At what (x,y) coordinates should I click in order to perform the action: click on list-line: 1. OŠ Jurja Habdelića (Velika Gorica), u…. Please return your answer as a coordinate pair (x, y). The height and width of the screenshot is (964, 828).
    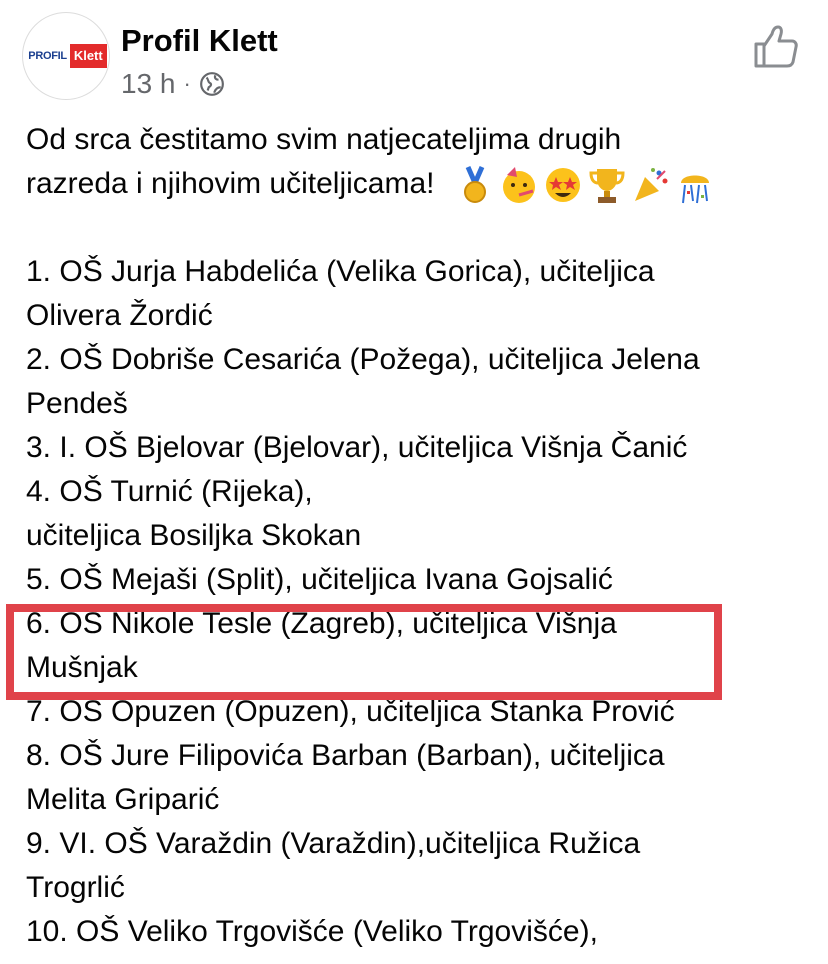
    Looking at the image, I should click on (340, 271).